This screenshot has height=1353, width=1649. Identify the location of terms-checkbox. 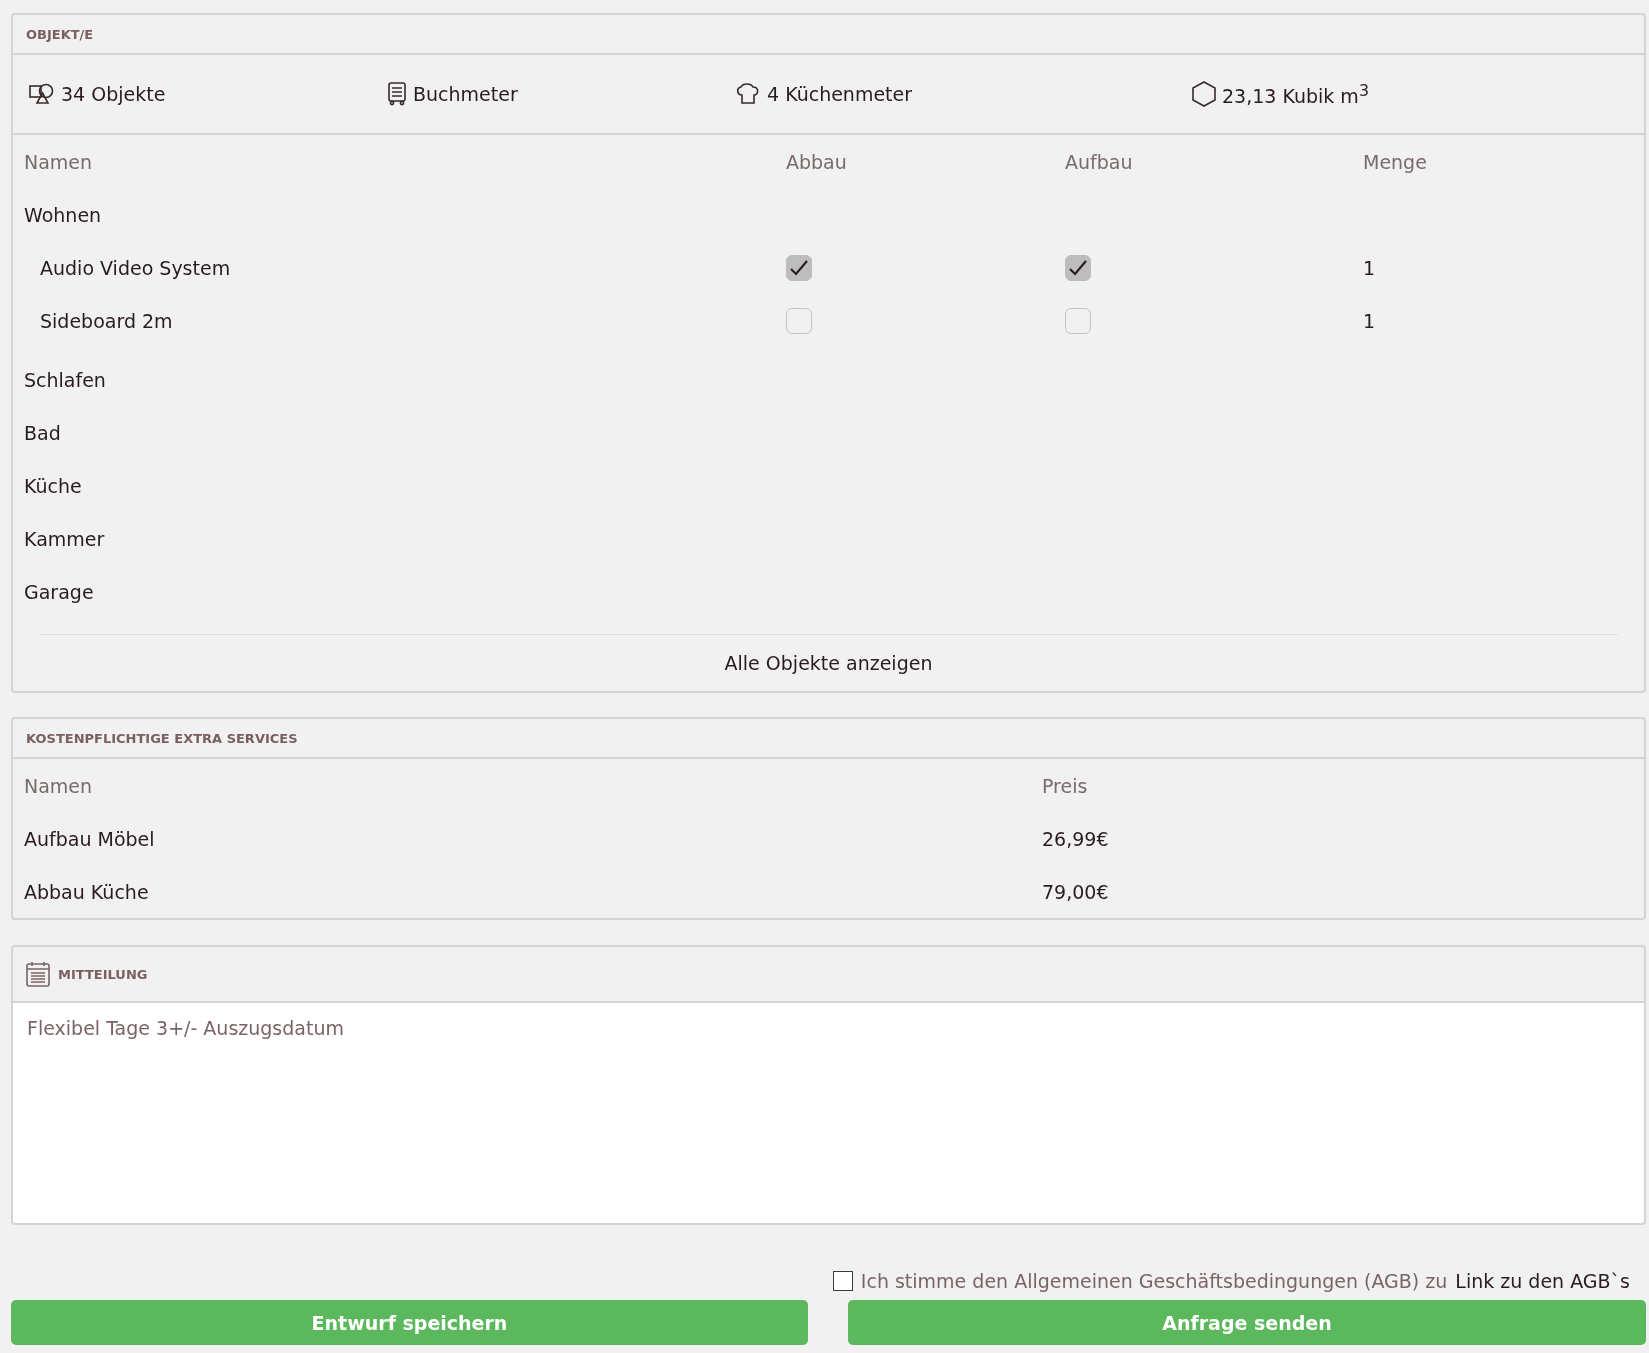
(842, 1281).